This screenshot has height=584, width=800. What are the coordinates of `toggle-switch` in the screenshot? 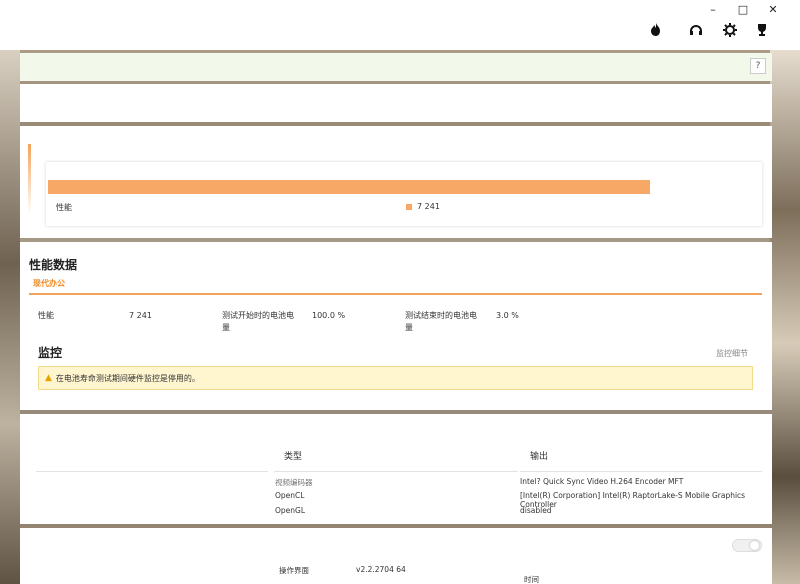 It's located at (747, 545).